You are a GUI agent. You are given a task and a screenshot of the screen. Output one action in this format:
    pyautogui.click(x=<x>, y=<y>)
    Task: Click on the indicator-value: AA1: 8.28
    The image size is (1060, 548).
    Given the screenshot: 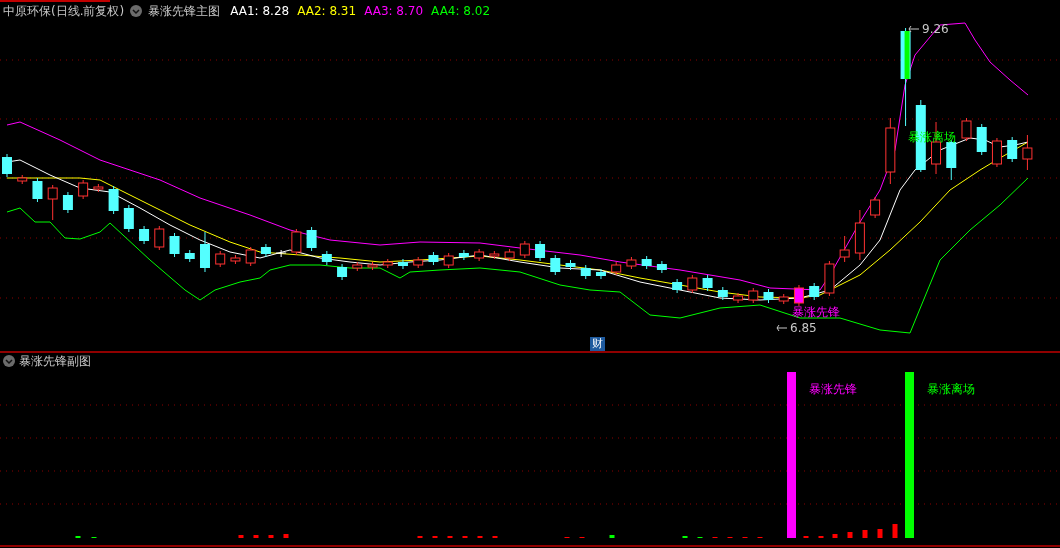 What is the action you would take?
    pyautogui.click(x=260, y=11)
    